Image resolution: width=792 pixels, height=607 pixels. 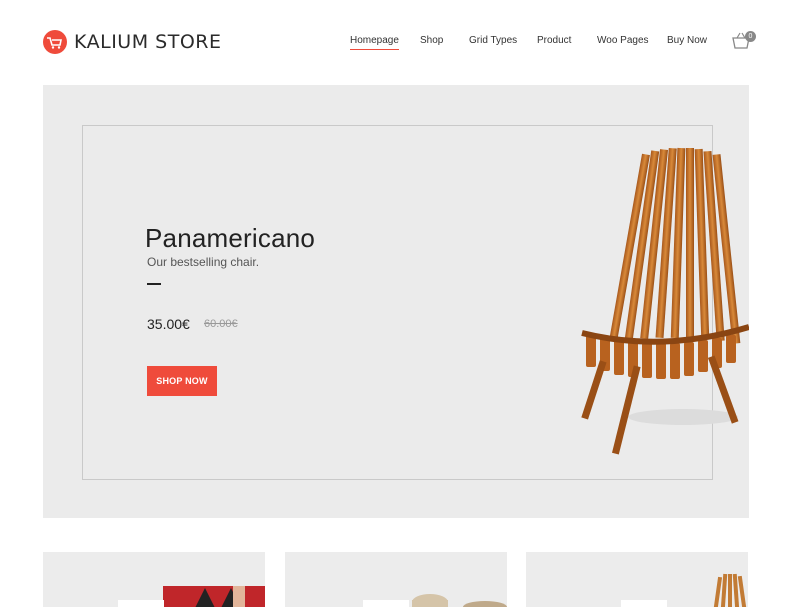 What do you see at coordinates (493, 40) in the screenshot?
I see `nav-item-grid-types: Grid Types` at bounding box center [493, 40].